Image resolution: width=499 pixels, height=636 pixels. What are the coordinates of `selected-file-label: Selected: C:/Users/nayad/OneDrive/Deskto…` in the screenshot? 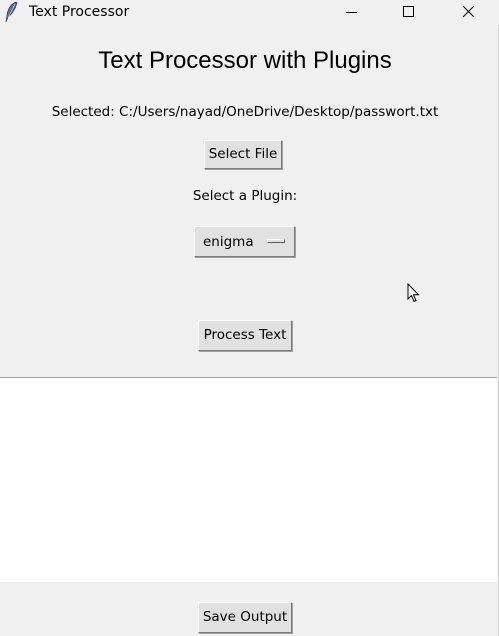 It's located at (245, 112).